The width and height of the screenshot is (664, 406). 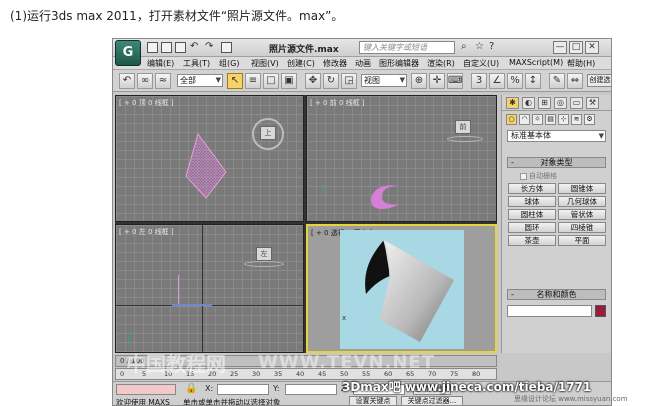 What do you see at coordinates (289, 81) in the screenshot?
I see `window-crossing-icon: ▣` at bounding box center [289, 81].